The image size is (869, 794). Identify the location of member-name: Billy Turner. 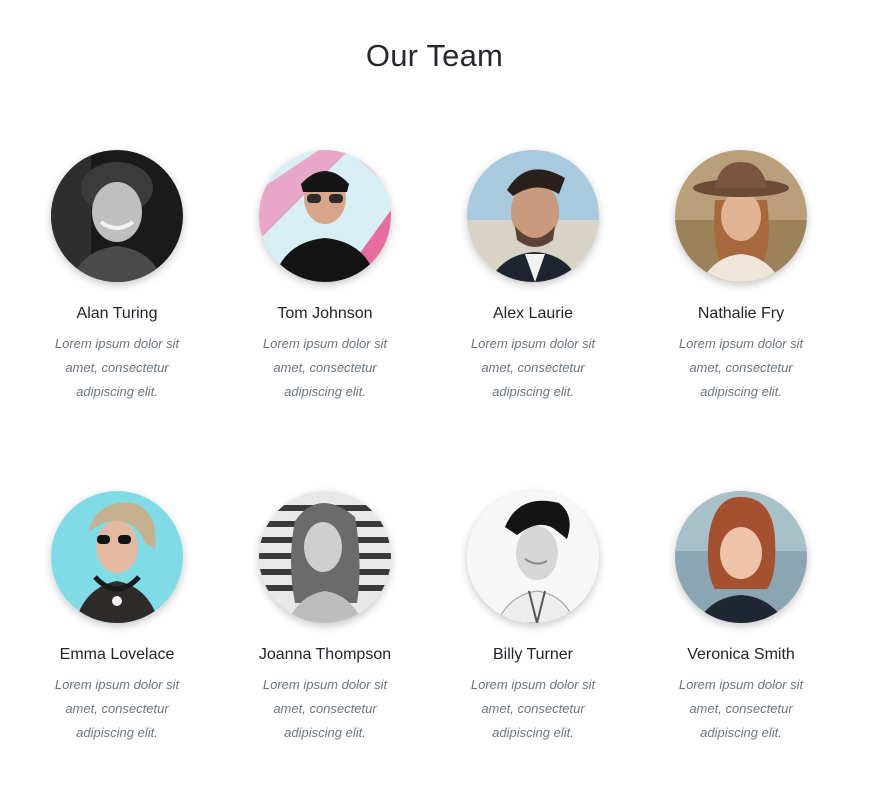
(533, 654).